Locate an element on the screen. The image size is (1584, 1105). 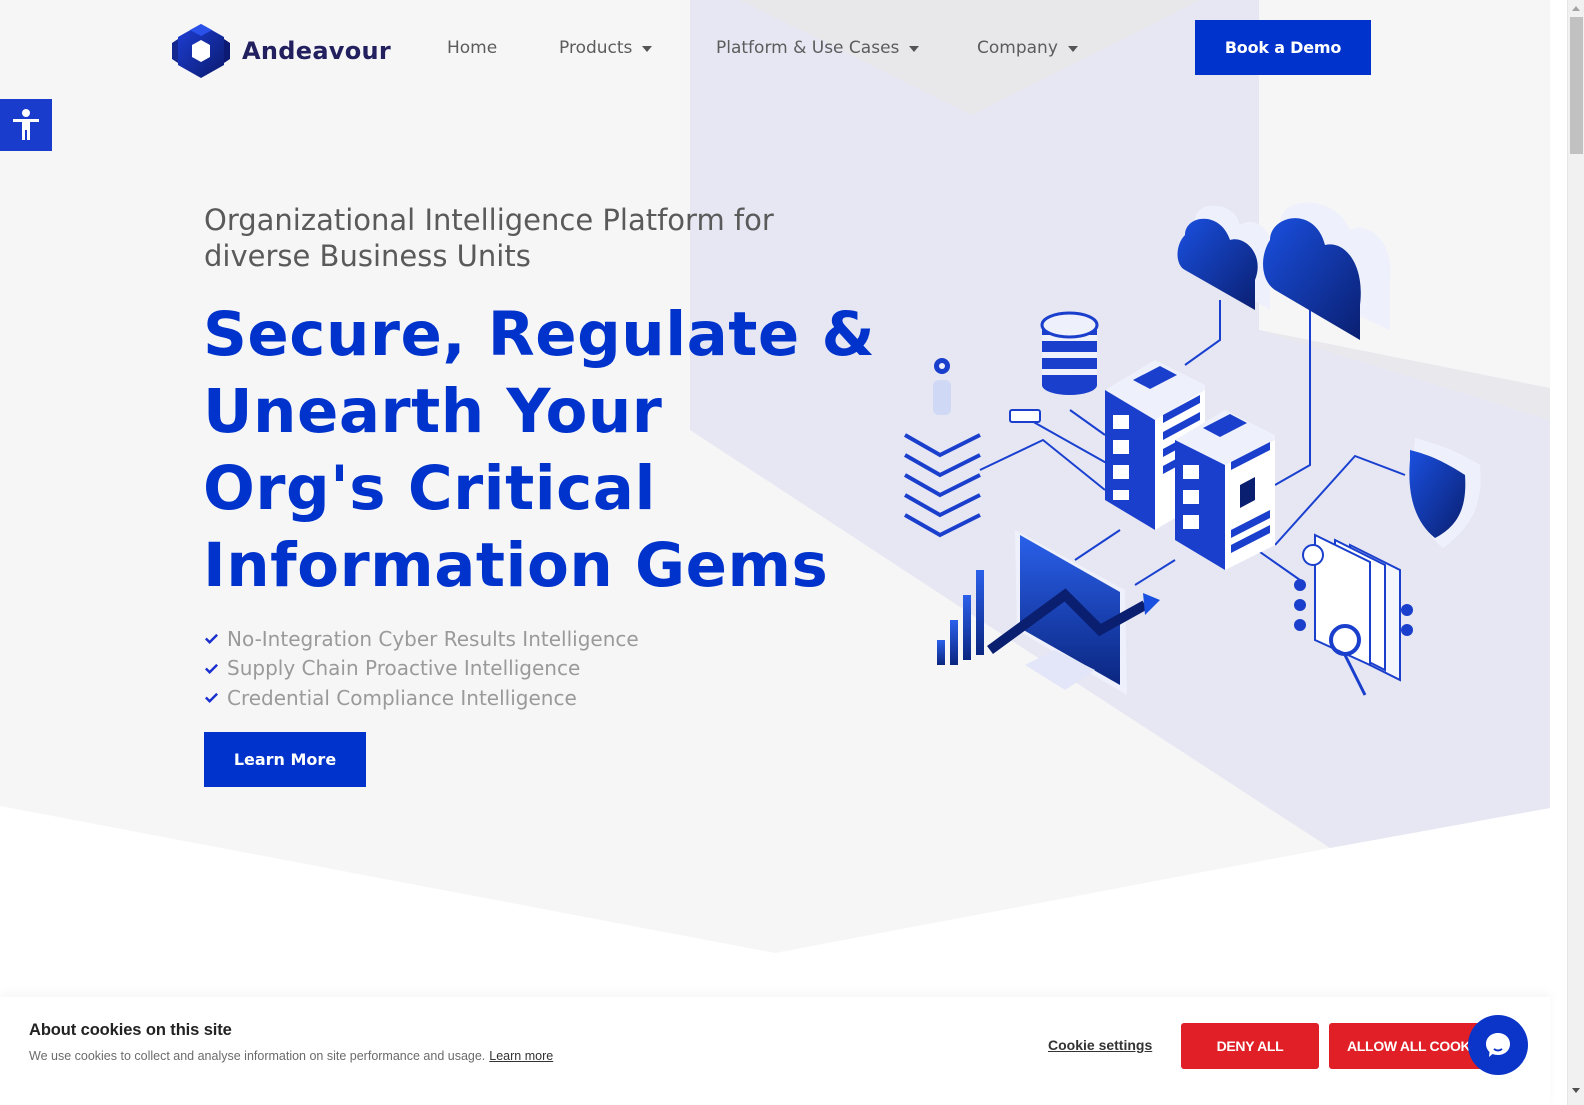
accessibility-person-icon is located at coordinates (26, 124).